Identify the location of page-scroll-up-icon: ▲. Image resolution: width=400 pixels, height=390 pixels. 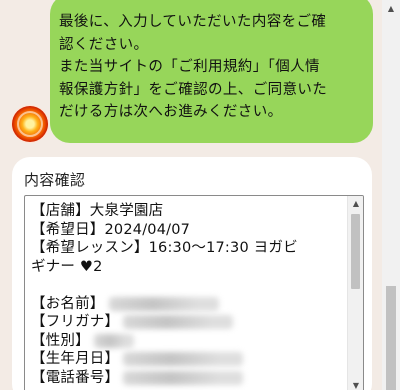
(391, 9).